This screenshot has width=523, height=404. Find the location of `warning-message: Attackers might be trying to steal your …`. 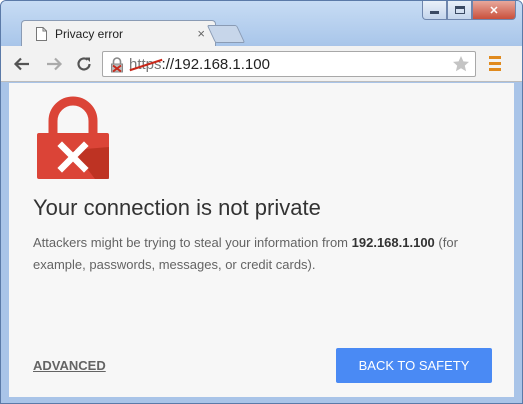

warning-message: Attackers might be trying to steal your … is located at coordinates (245, 253).